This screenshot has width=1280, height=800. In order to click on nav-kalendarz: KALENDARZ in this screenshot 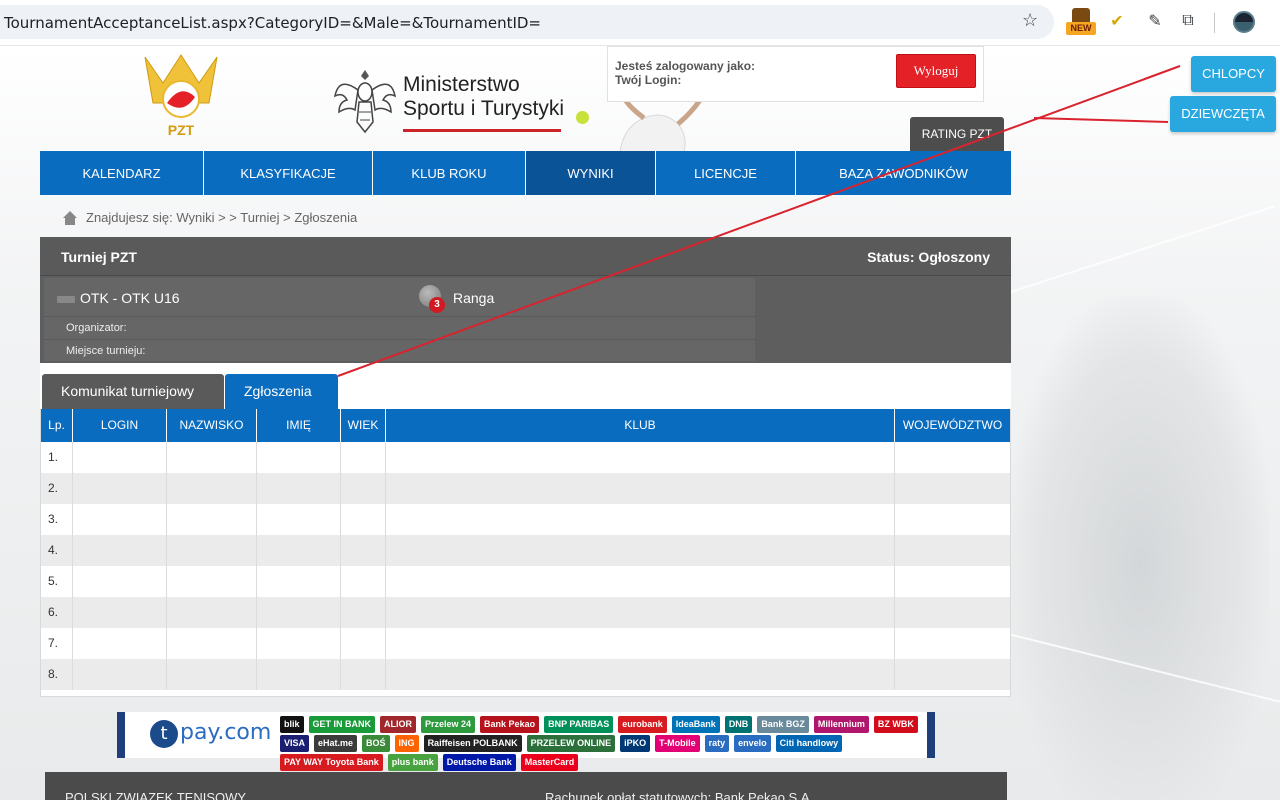, I will do `click(122, 173)`.